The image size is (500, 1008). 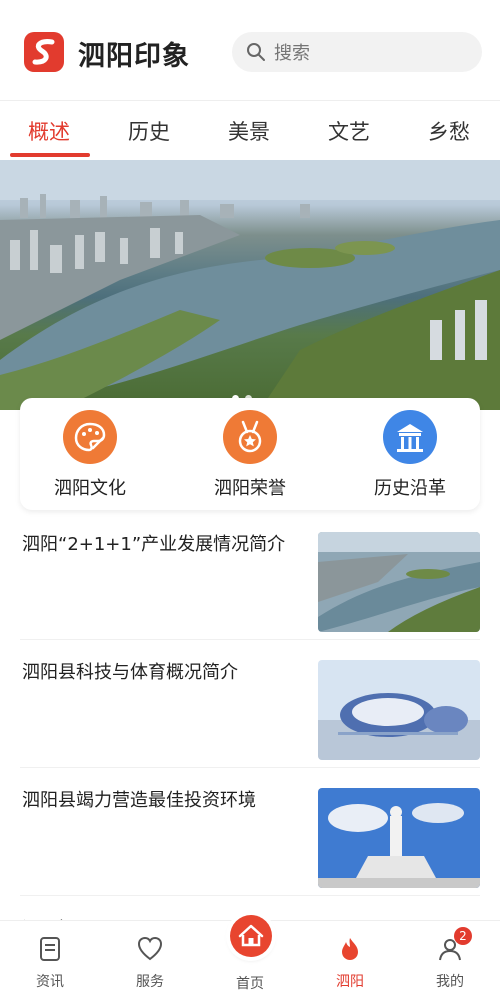 I want to click on nav-profile: 2 我的, so click(x=450, y=959).